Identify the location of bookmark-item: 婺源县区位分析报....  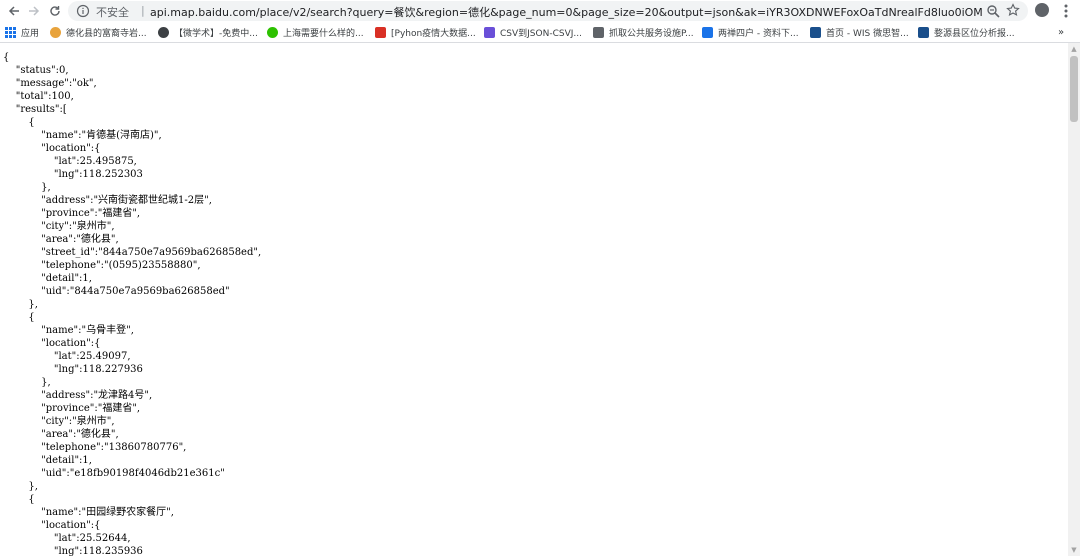
(966, 32).